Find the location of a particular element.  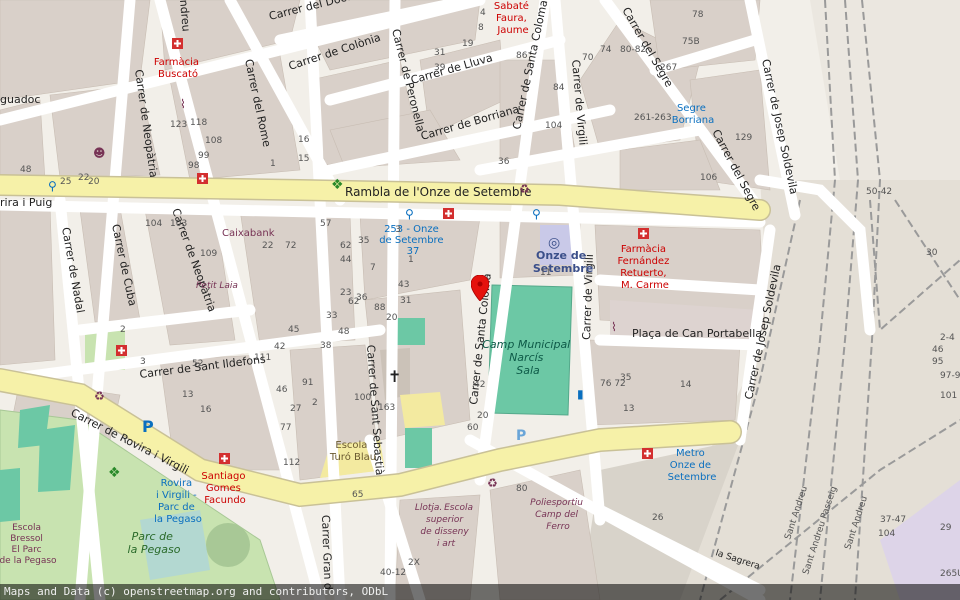

house-number: 45 is located at coordinates (293, 330).